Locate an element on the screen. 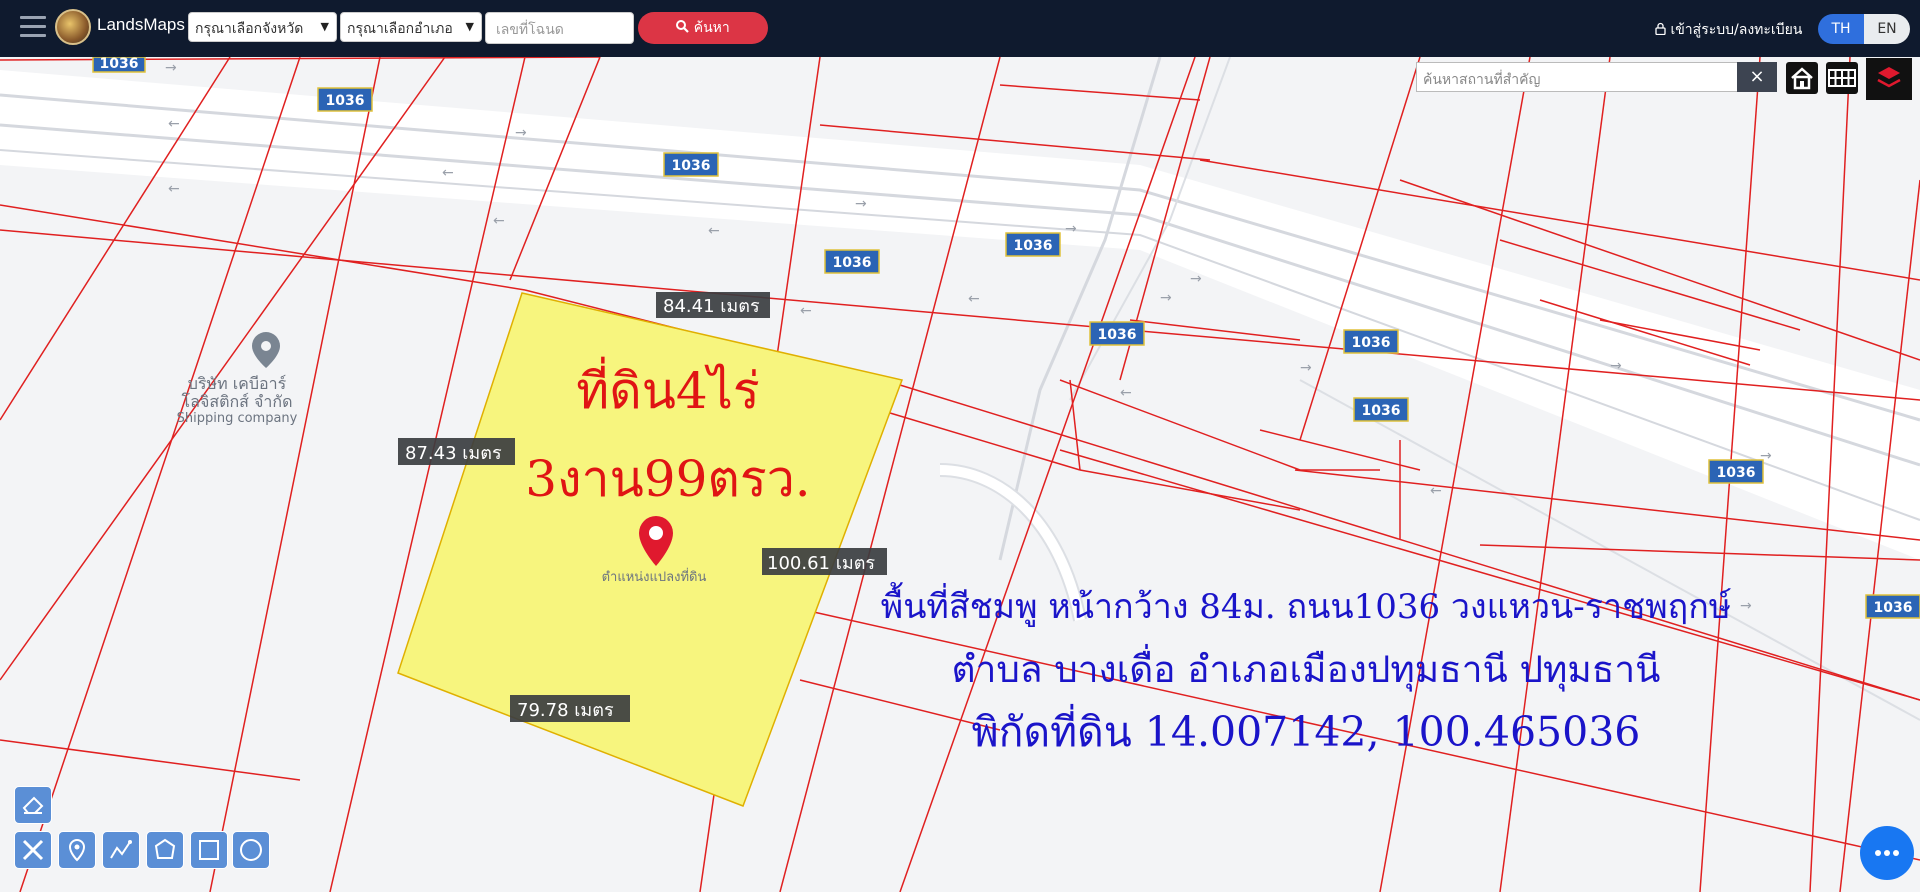  deed-number-placeholder: เลขที่โฉนด is located at coordinates (530, 30).